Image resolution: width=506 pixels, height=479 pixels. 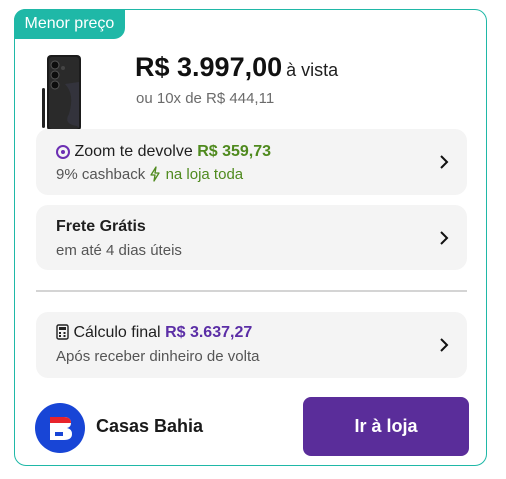 I want to click on go-to-store-button: Ir à loja, so click(x=386, y=426).